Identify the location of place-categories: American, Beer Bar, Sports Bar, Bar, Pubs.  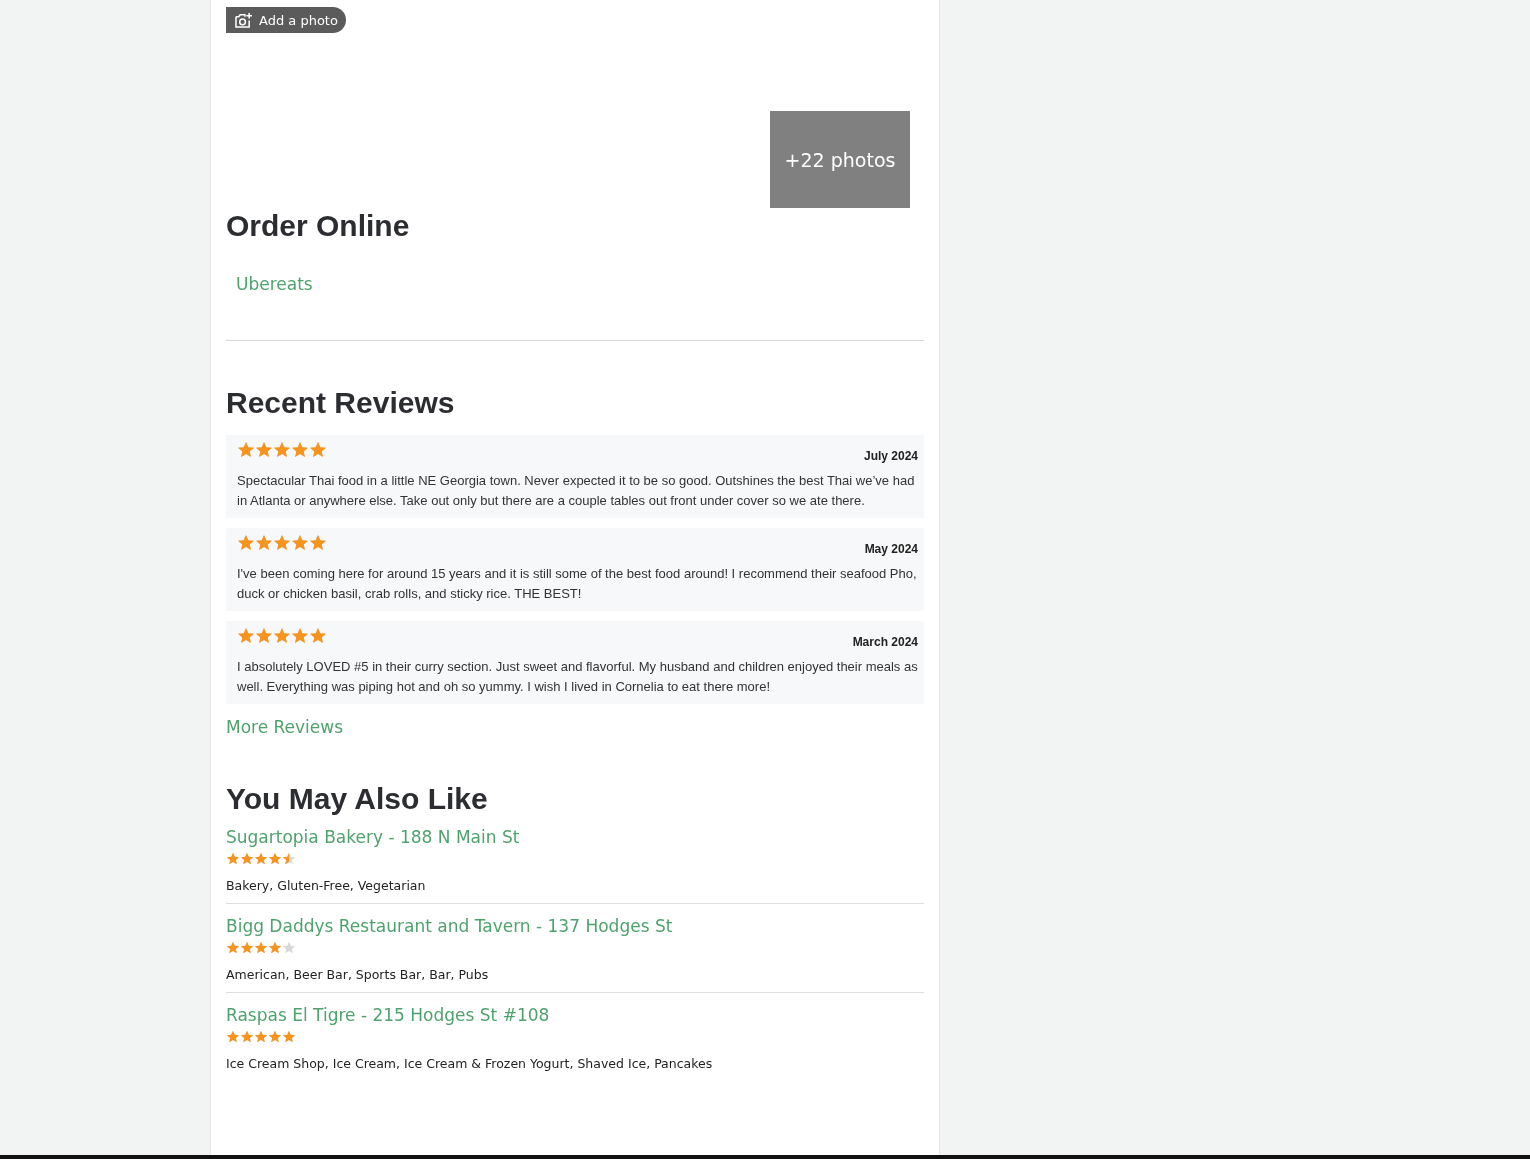
(358, 974).